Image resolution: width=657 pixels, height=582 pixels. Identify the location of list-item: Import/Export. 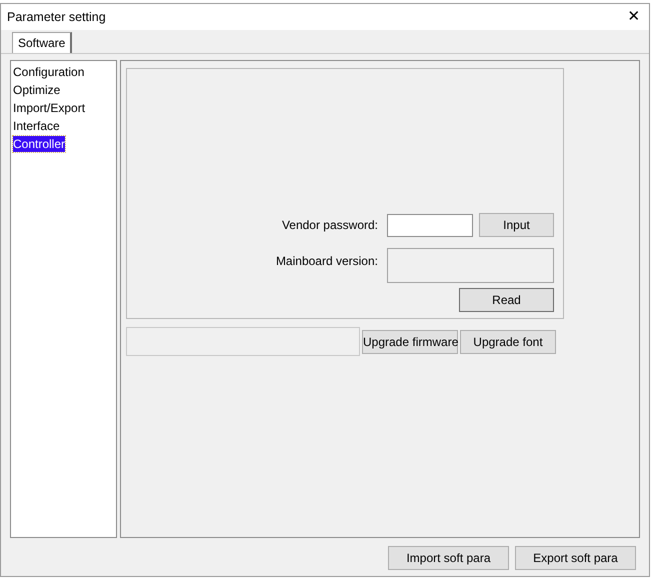
(49, 108).